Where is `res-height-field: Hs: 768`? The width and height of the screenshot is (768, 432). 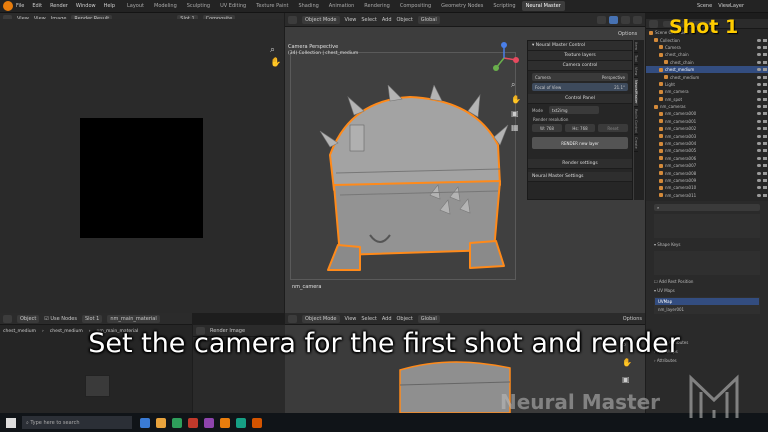
res-height-field: Hs: 768 is located at coordinates (580, 128).